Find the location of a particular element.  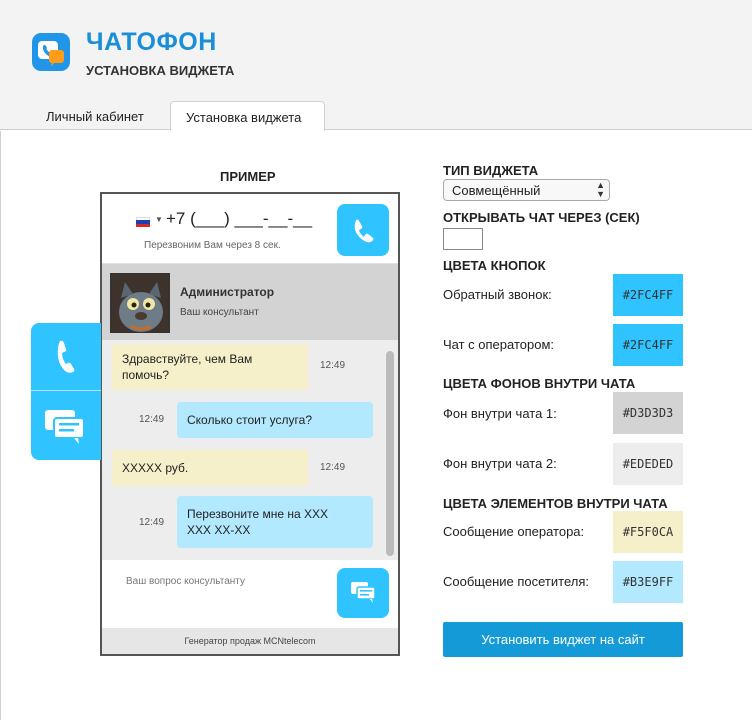

bg1-color-label: Фон внутри чата 1: is located at coordinates (500, 413).